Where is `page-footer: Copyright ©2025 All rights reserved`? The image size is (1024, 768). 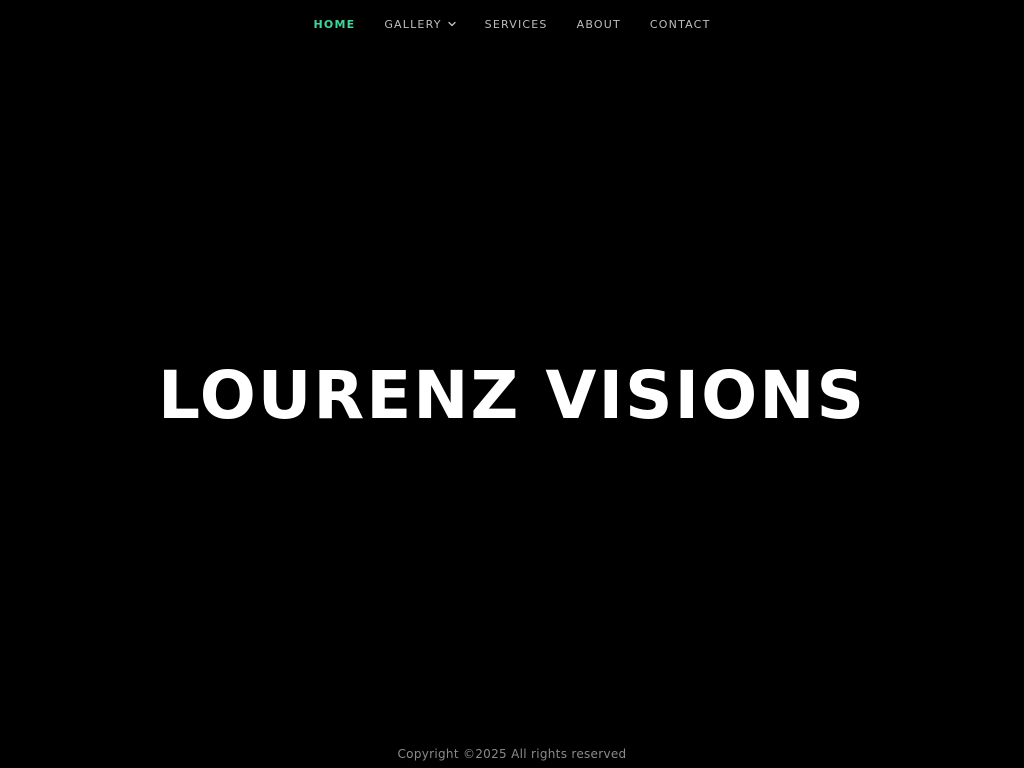
page-footer: Copyright ©2025 All rights reserved is located at coordinates (512, 754).